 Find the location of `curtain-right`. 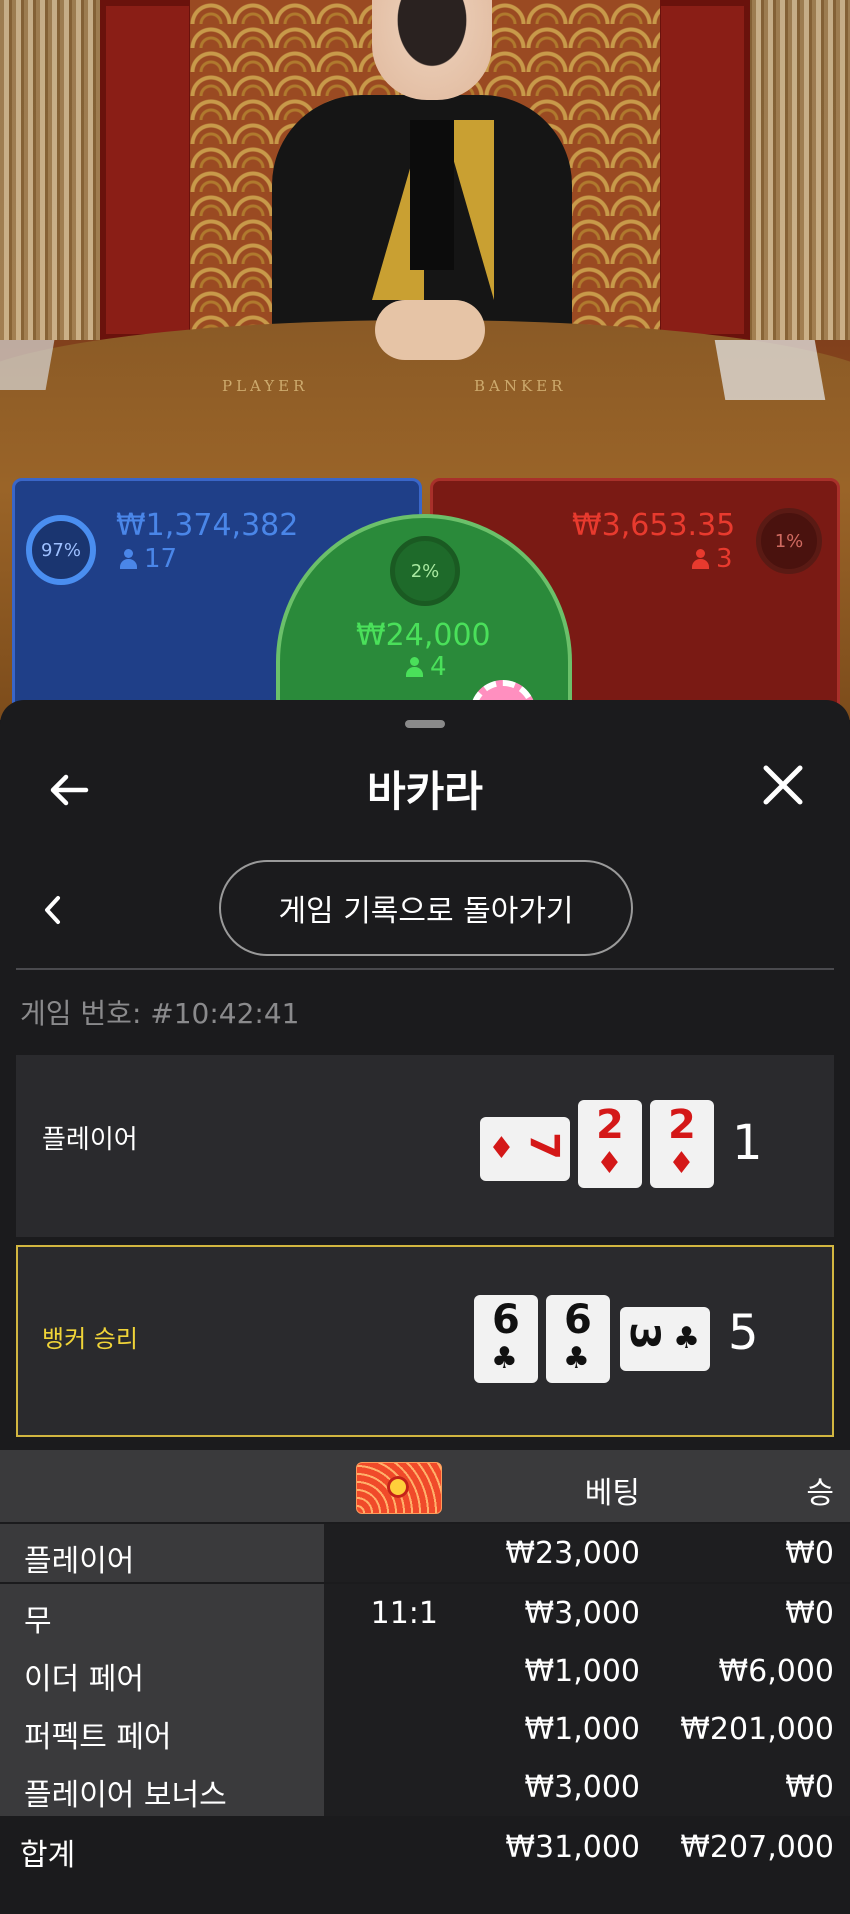

curtain-right is located at coordinates (795, 170).